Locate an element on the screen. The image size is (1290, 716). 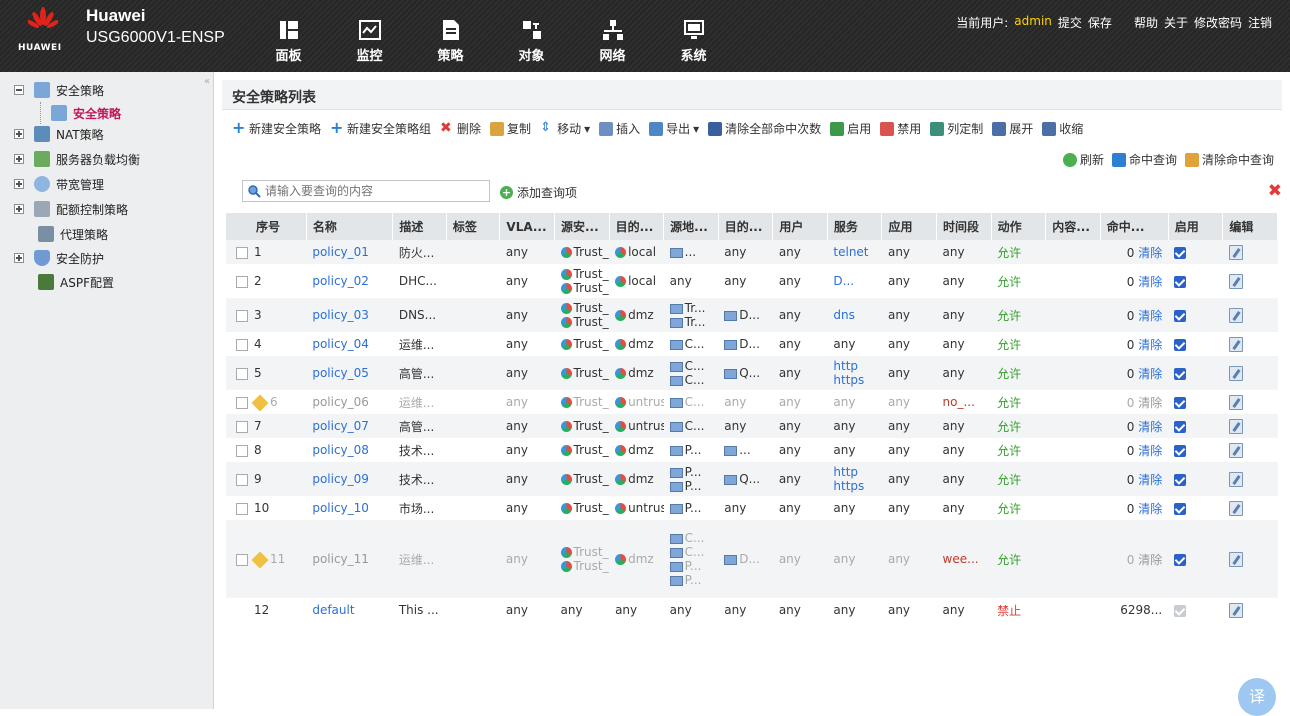
column-header: 时间段 is located at coordinates (964, 226).